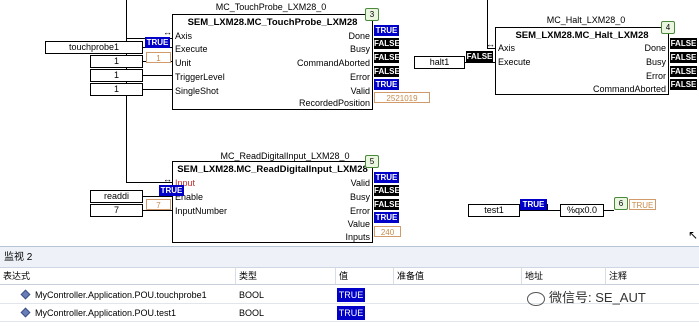 The height and width of the screenshot is (327, 699). What do you see at coordinates (372, 14) in the screenshot?
I see `touchprobe-exec-order: 3` at bounding box center [372, 14].